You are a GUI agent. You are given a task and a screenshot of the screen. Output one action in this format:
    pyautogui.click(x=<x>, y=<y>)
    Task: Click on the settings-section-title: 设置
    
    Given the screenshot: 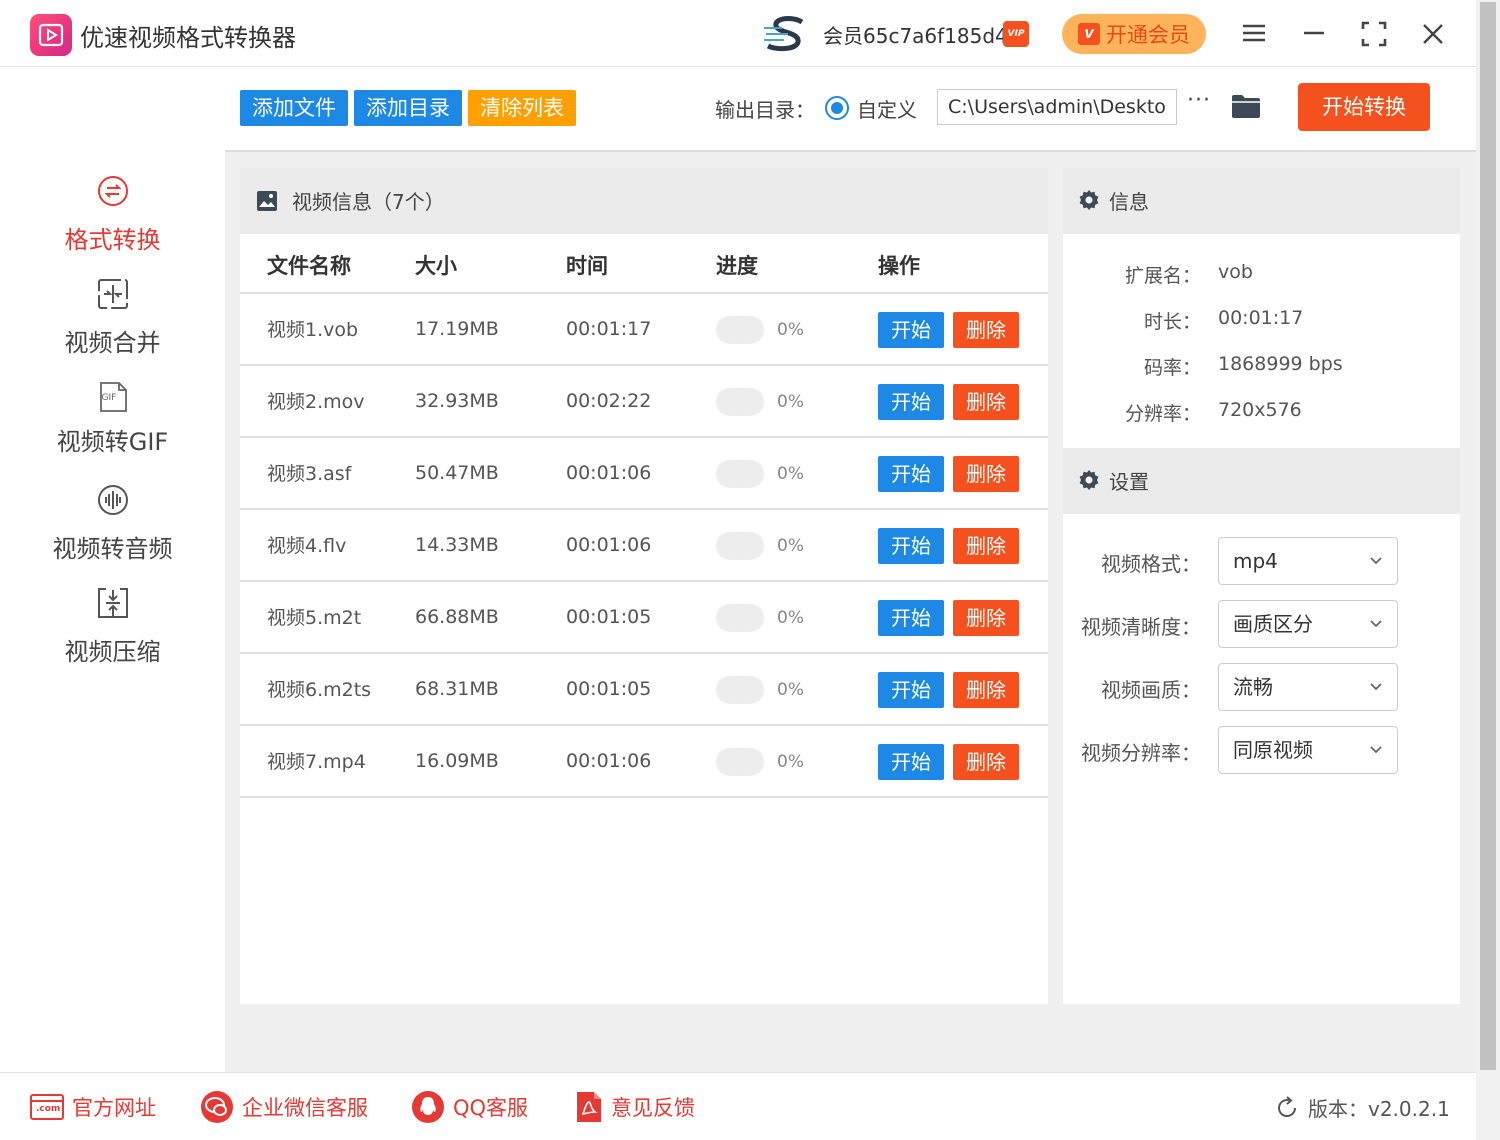 What is the action you would take?
    pyautogui.click(x=1129, y=482)
    